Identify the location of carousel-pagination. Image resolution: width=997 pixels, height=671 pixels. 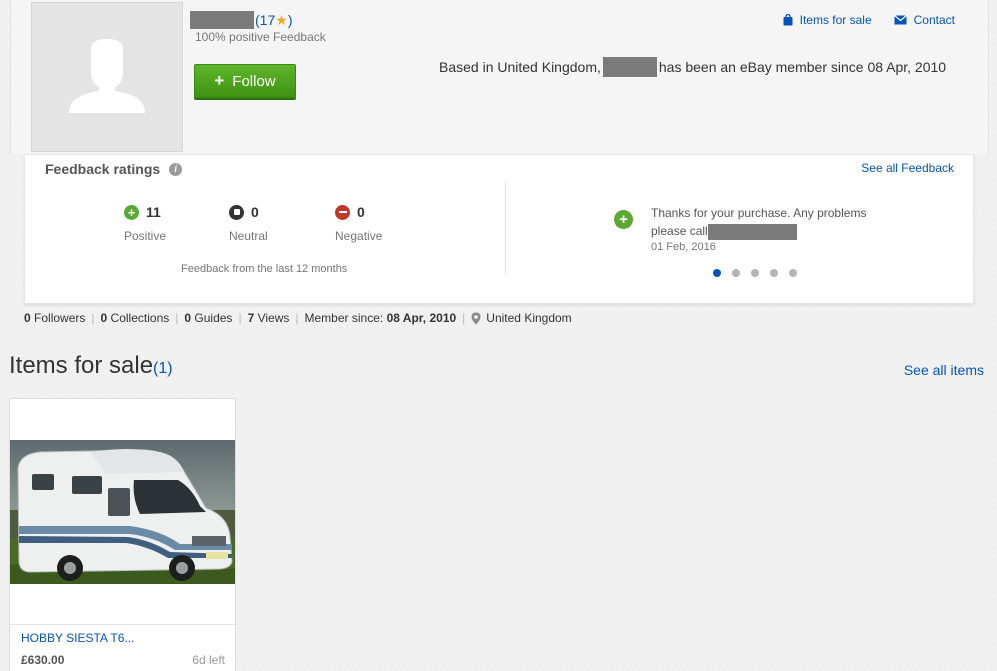
(755, 273).